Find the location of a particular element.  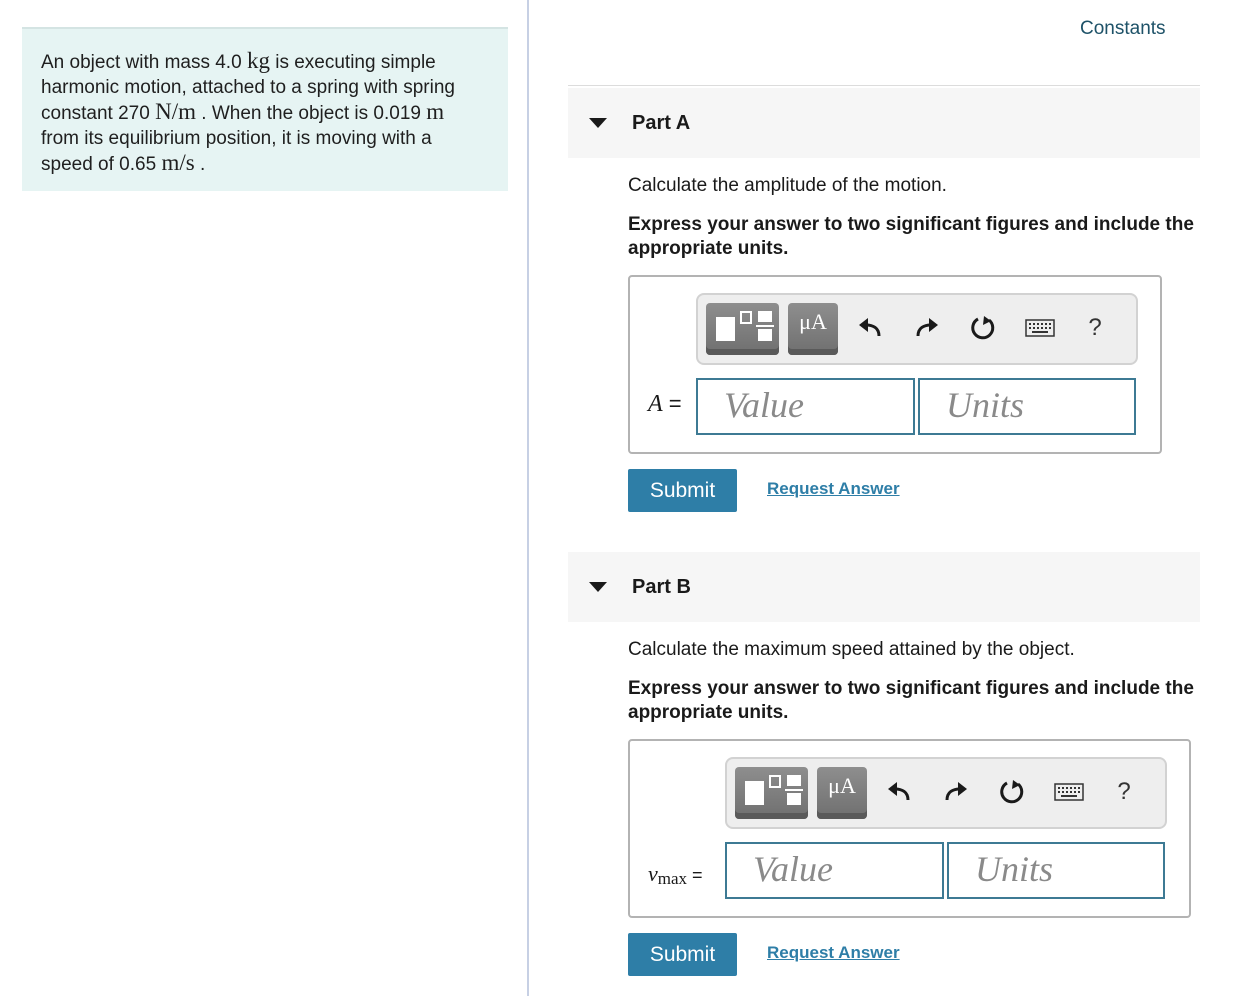

part-b-units-input: Units is located at coordinates (1056, 870).